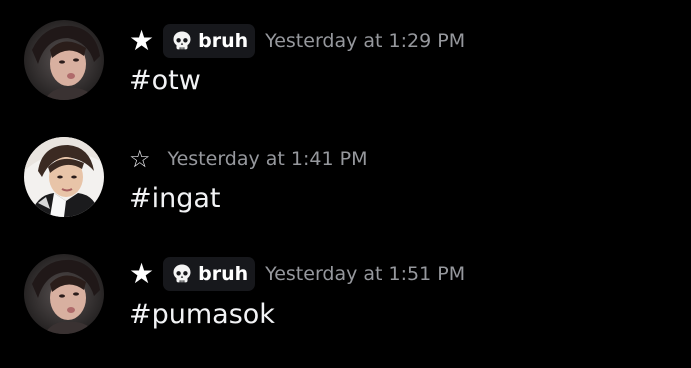 The width and height of the screenshot is (691, 368). What do you see at coordinates (165, 80) in the screenshot?
I see `message-content: #otw` at bounding box center [165, 80].